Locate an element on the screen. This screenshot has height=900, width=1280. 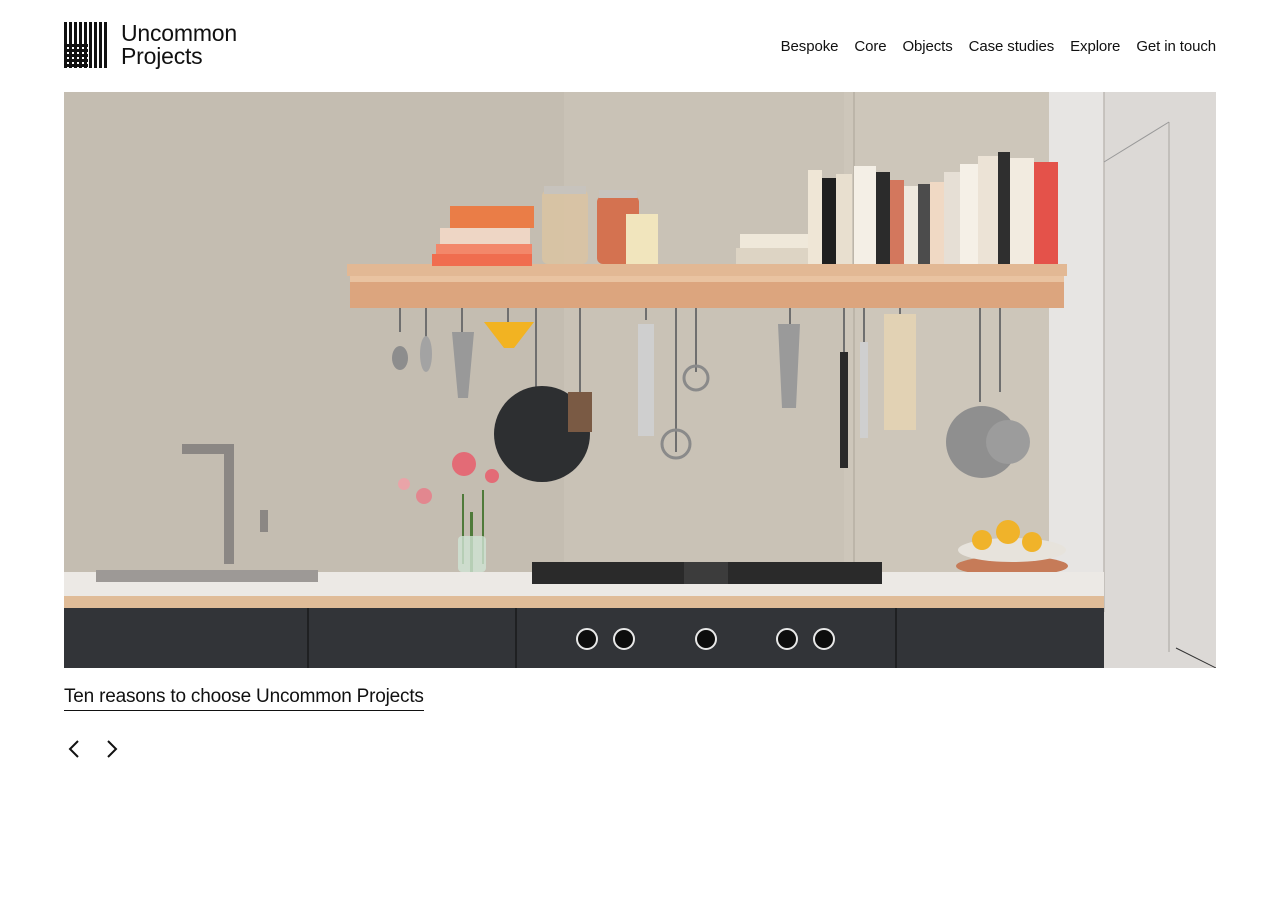
brand-name-line1: Uncommon is located at coordinates (179, 33).